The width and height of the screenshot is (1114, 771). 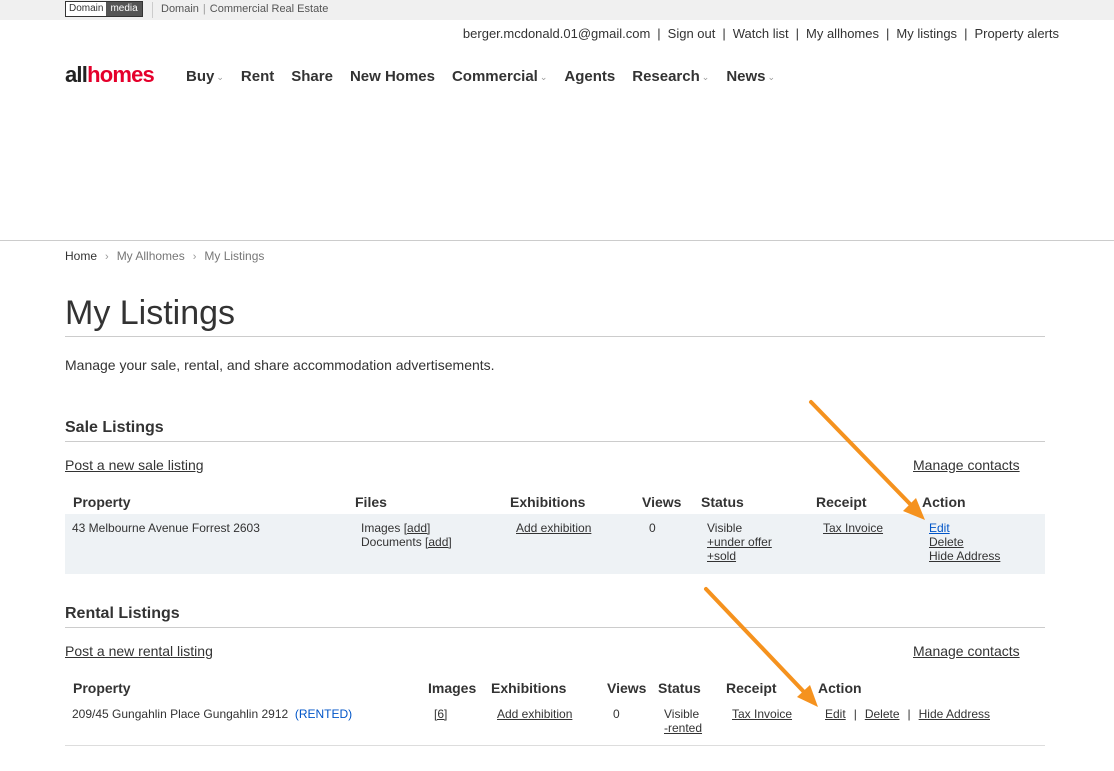 I want to click on sale-col-property: Property, so click(x=102, y=502).